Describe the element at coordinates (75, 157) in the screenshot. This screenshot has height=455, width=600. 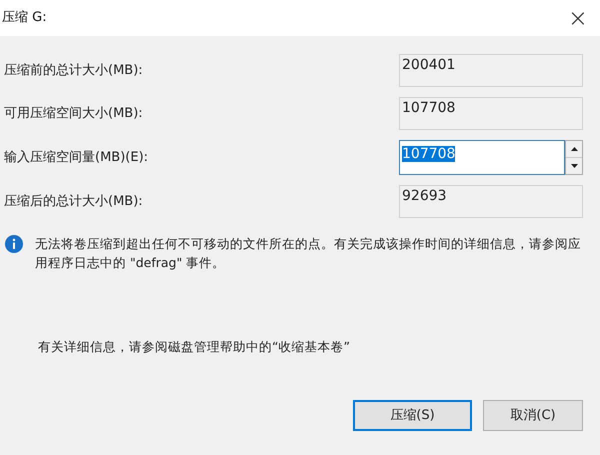
I see `field-label: 输入压缩空间量(MB)(E):` at that location.